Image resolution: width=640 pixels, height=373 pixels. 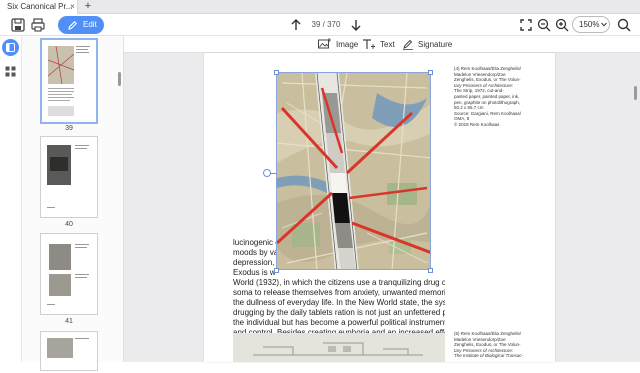 What do you see at coordinates (334, 24) in the screenshot?
I see `total-pages: 370` at bounding box center [334, 24].